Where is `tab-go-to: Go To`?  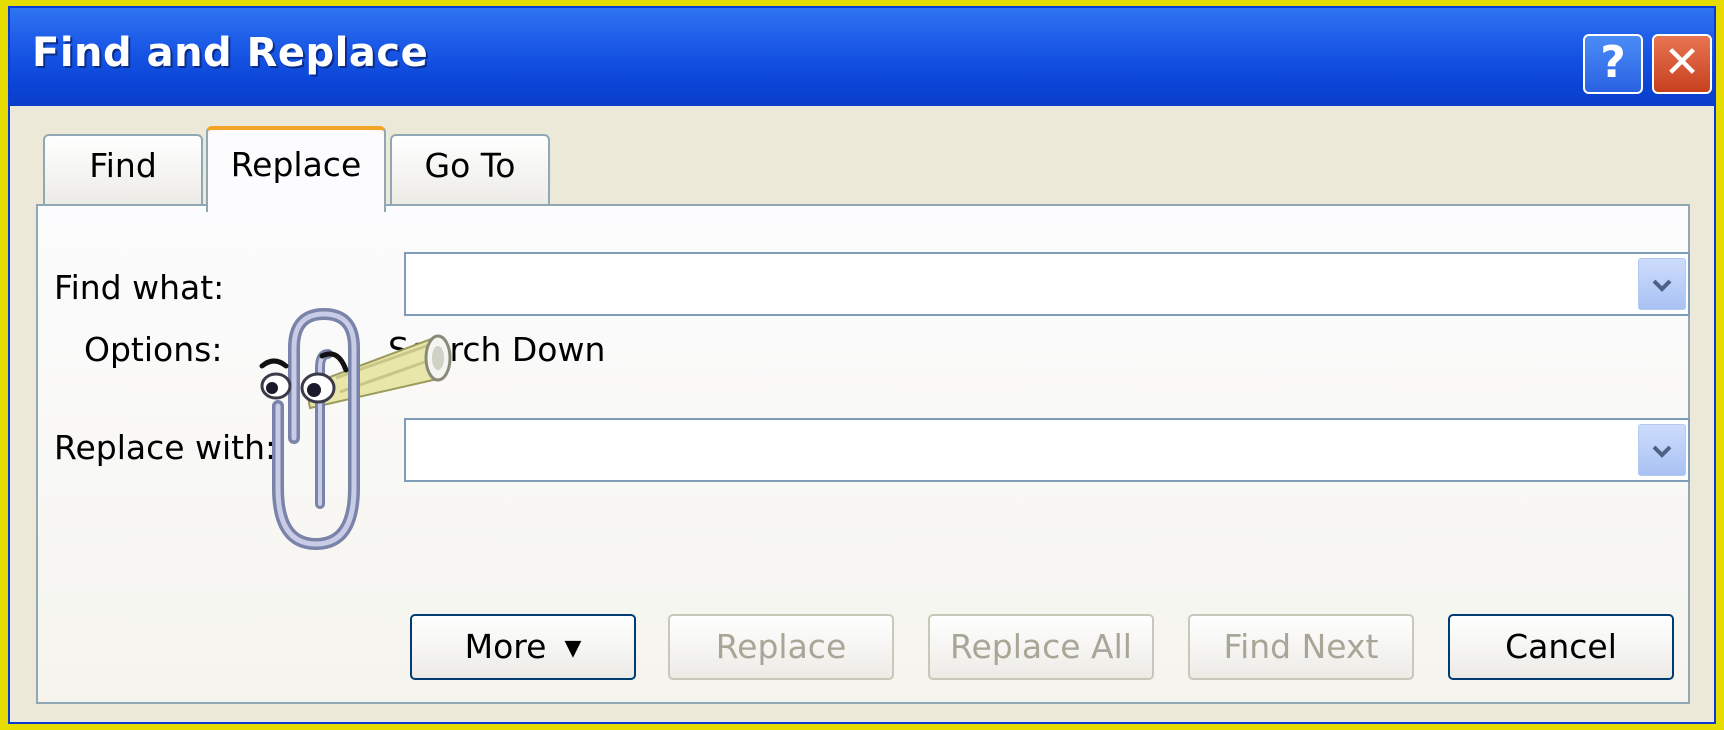
tab-go-to: Go To is located at coordinates (470, 169).